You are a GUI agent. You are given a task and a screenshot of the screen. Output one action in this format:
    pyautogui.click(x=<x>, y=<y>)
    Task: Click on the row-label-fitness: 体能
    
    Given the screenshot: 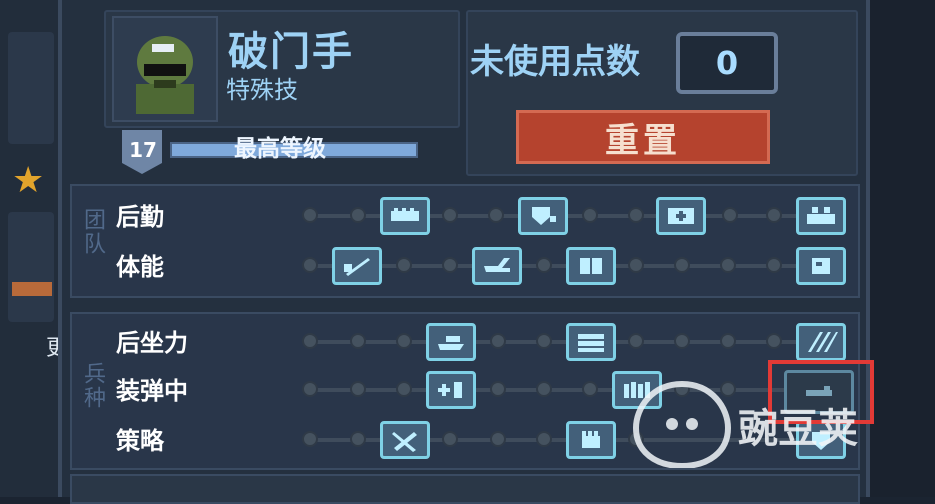 What is the action you would take?
    pyautogui.click(x=140, y=267)
    